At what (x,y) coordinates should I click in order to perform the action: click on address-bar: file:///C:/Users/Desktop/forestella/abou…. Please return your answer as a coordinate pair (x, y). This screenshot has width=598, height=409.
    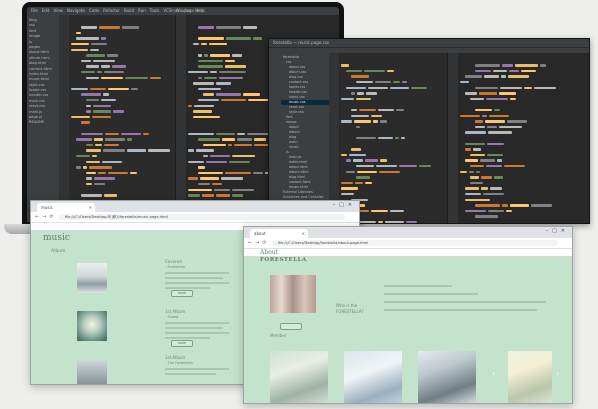
    Looking at the image, I should click on (415, 243).